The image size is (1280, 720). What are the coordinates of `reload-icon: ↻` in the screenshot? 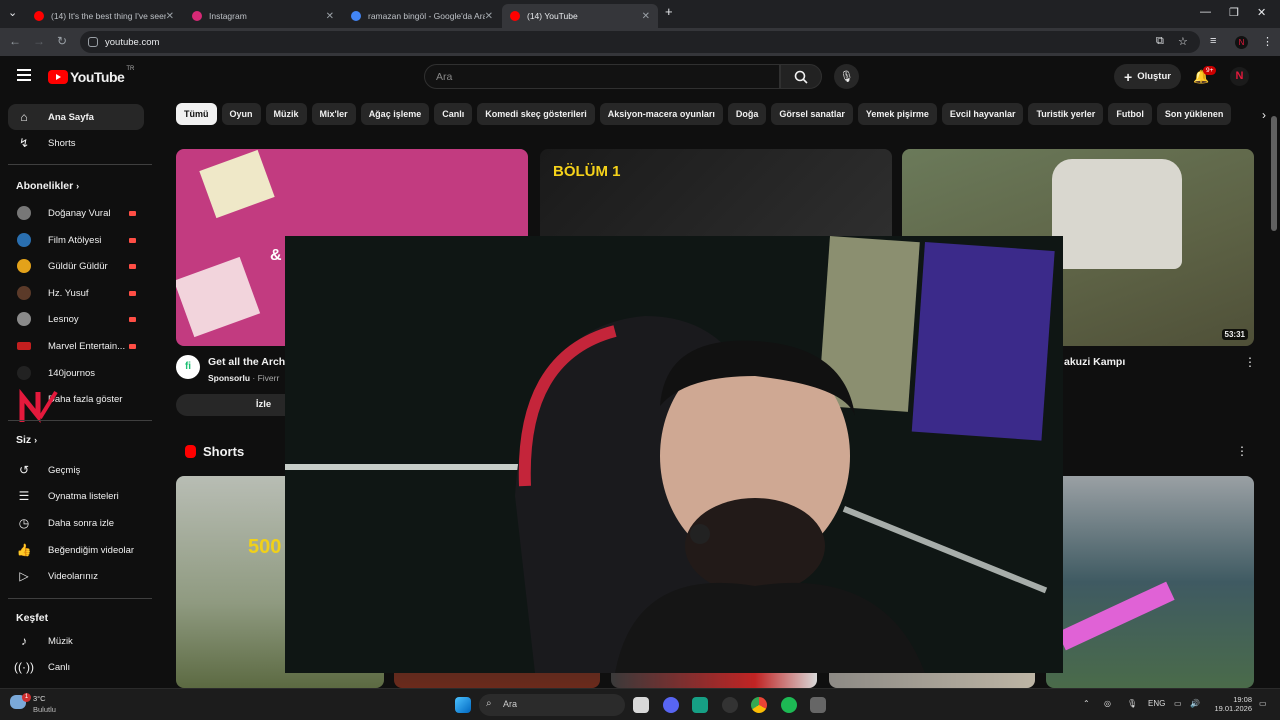 It's located at (62, 41).